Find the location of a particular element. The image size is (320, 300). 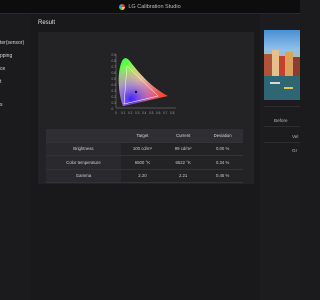

table-header-deviation: Deviation is located at coordinates (222, 136).